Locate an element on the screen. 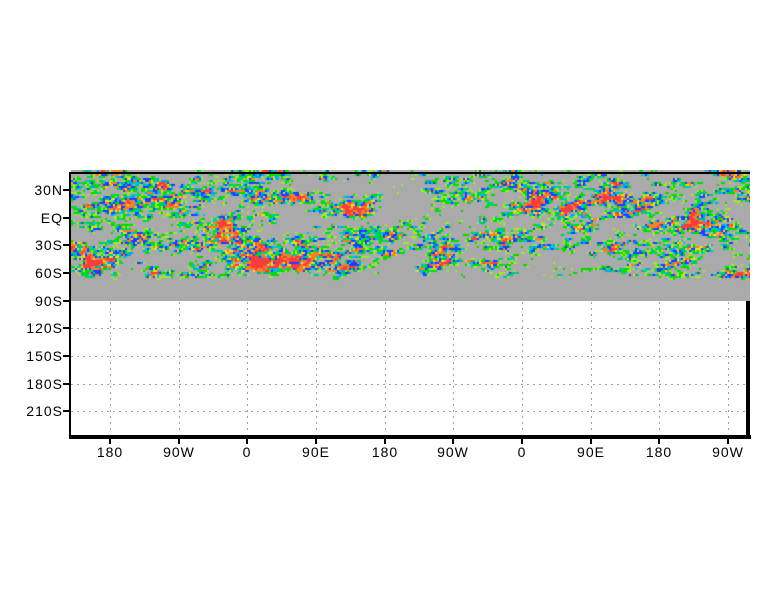  y-tick-label: 210S is located at coordinates (44, 411).